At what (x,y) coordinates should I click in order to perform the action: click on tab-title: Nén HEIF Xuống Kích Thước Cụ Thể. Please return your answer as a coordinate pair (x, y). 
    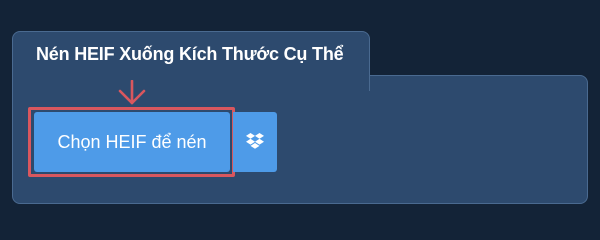
    Looking at the image, I should click on (190, 54).